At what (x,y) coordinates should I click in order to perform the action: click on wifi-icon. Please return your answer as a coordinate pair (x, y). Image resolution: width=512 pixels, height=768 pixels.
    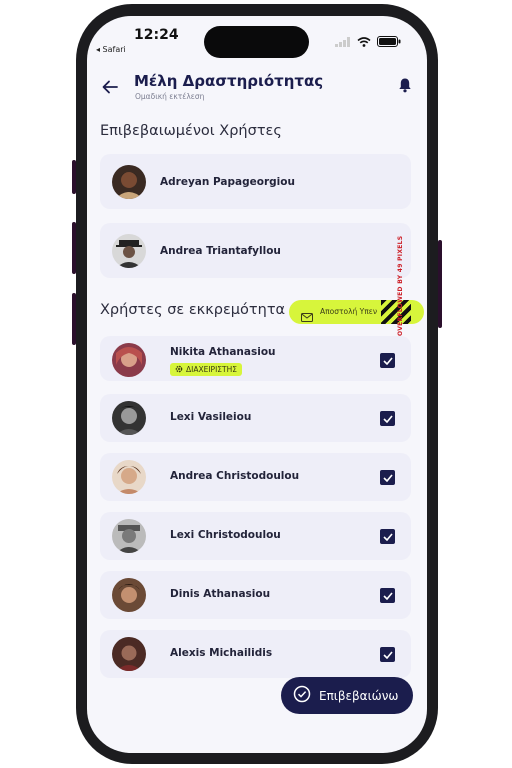
    Looking at the image, I should click on (364, 41).